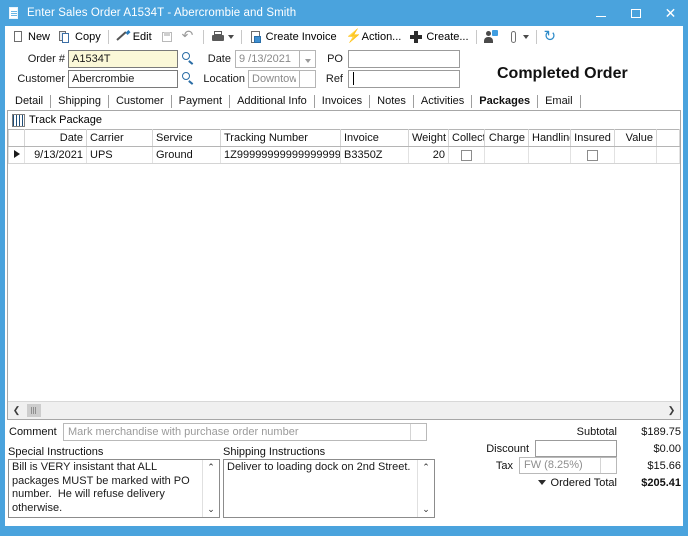  What do you see at coordinates (344, 410) in the screenshot?
I see `grid-horizontal-scrollbar: ❮ ❯` at bounding box center [344, 410].